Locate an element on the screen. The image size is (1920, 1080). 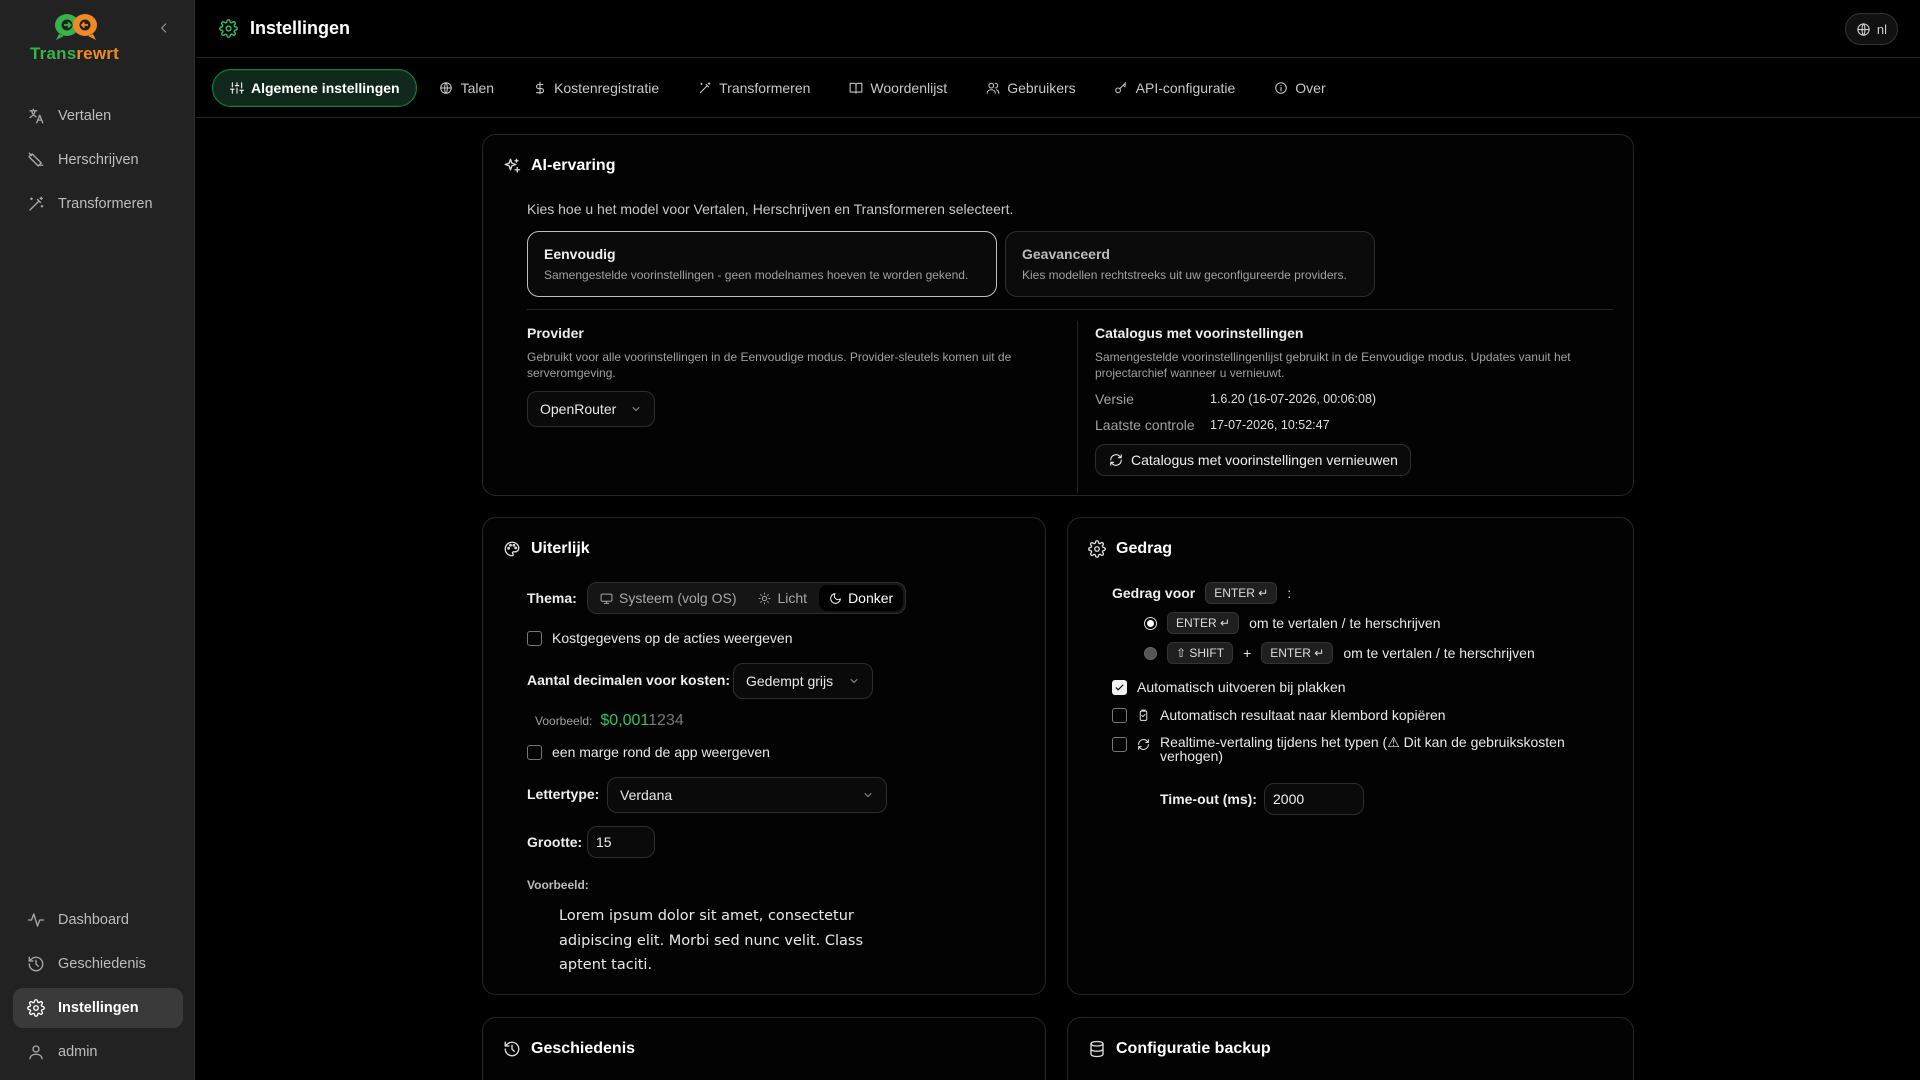
divider is located at coordinates (1077, 407).